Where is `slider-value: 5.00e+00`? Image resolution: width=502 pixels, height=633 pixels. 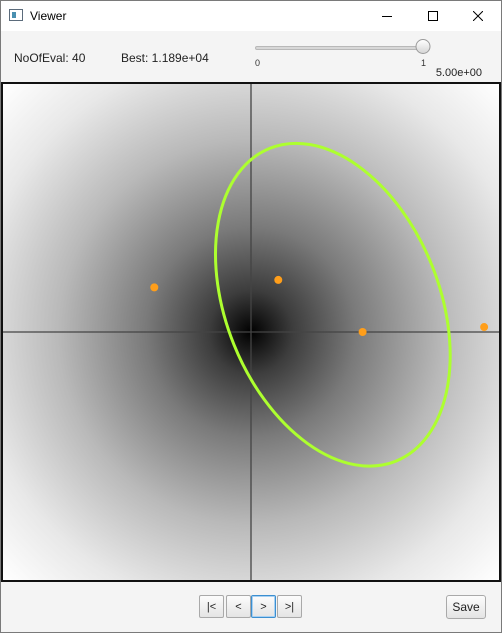 slider-value: 5.00e+00 is located at coordinates (458, 73).